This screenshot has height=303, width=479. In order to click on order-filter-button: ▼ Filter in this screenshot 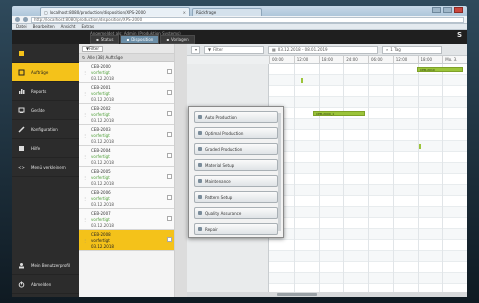, I will do `click(92, 48)`.